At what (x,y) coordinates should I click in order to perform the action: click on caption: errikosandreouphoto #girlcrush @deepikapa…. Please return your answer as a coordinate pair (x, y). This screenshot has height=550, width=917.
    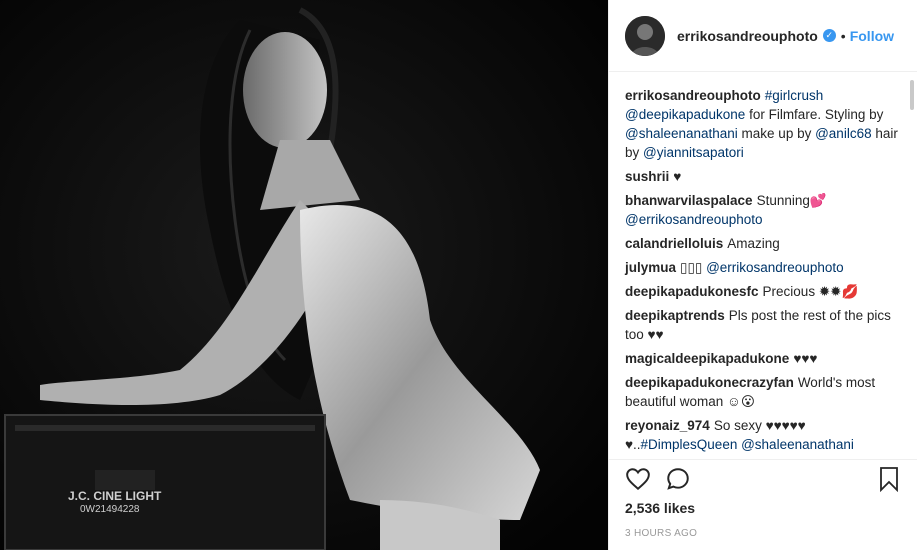
    Looking at the image, I should click on (765, 124).